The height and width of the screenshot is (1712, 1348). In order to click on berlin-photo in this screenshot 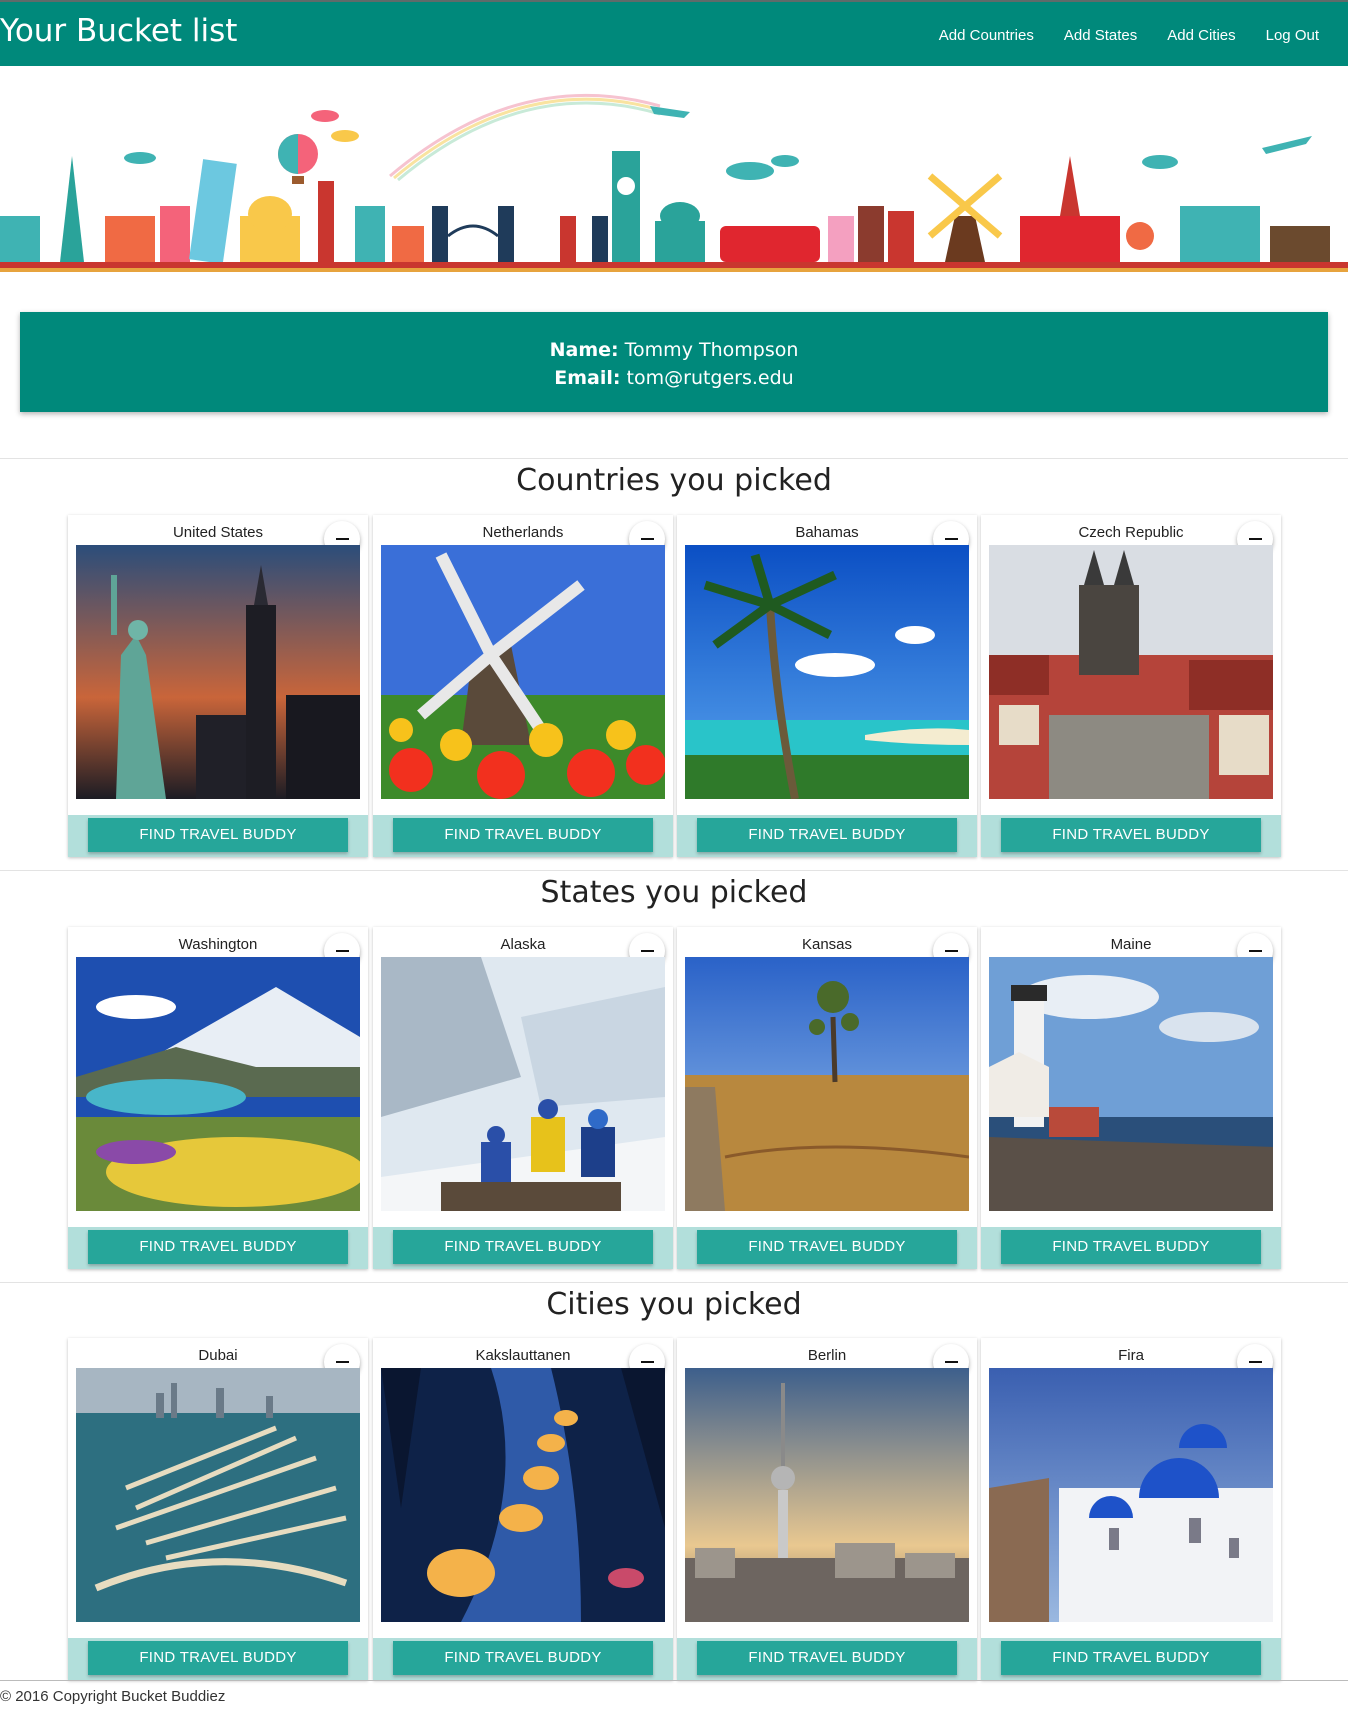, I will do `click(827, 1495)`.